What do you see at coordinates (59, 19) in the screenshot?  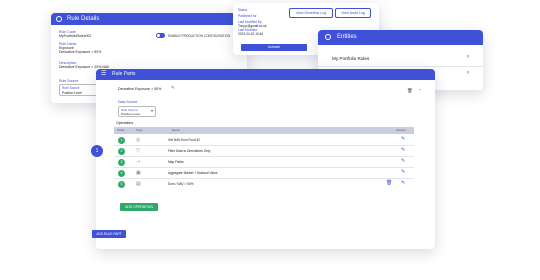 I see `rule-details-icon` at bounding box center [59, 19].